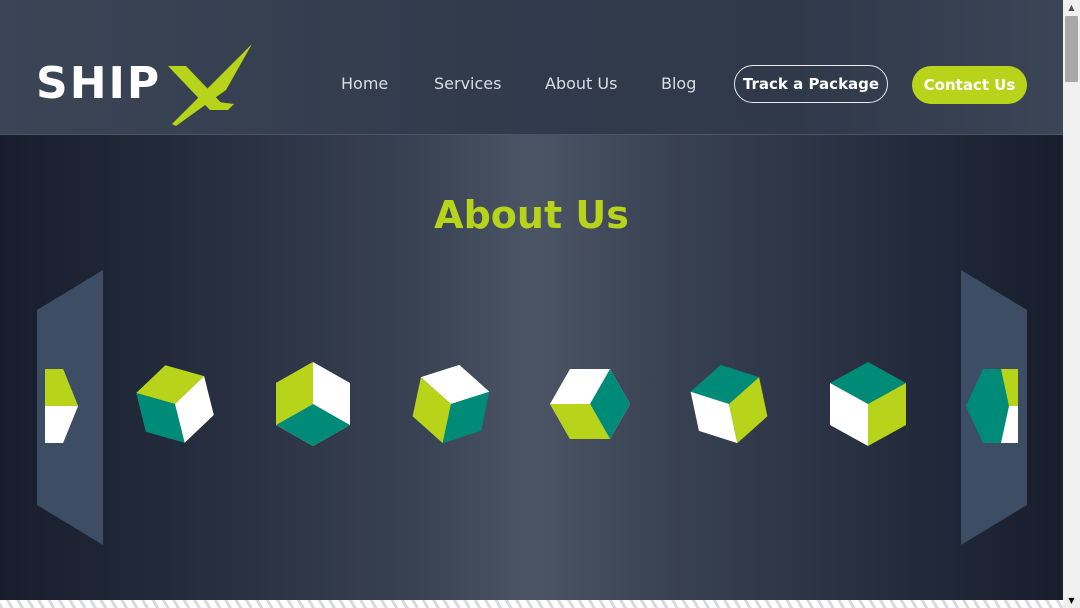  I want to click on carousel-right-panel, so click(994, 407).